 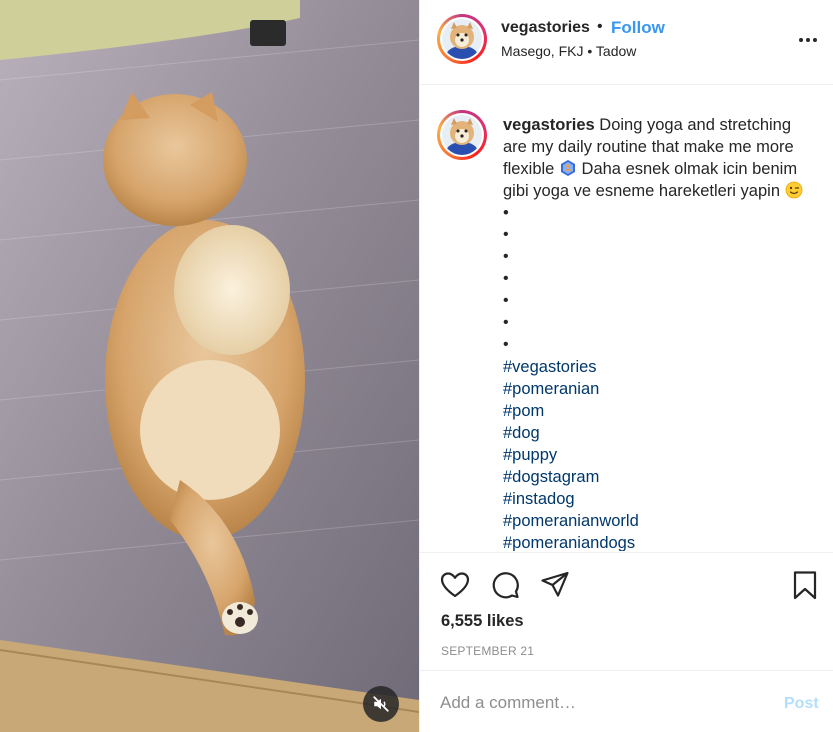 I want to click on hashtag-link: #puppy, so click(x=571, y=455).